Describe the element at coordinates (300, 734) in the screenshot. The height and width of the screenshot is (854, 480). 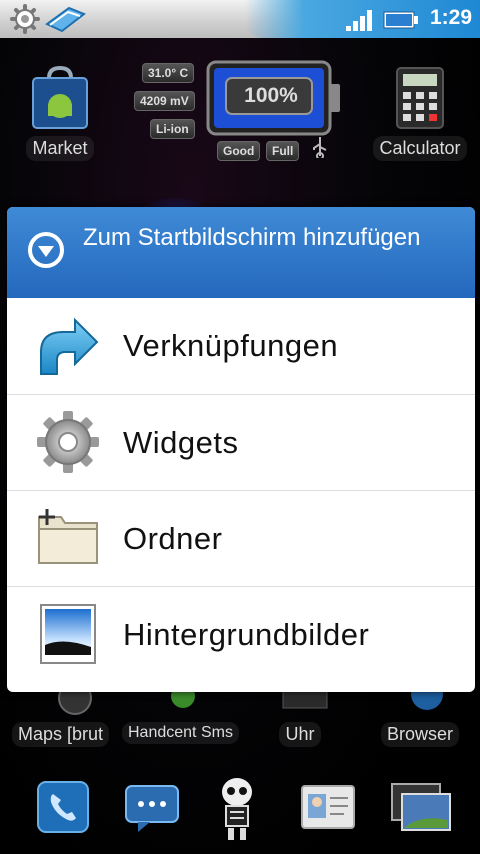
I see `app-label: Uhr` at that location.